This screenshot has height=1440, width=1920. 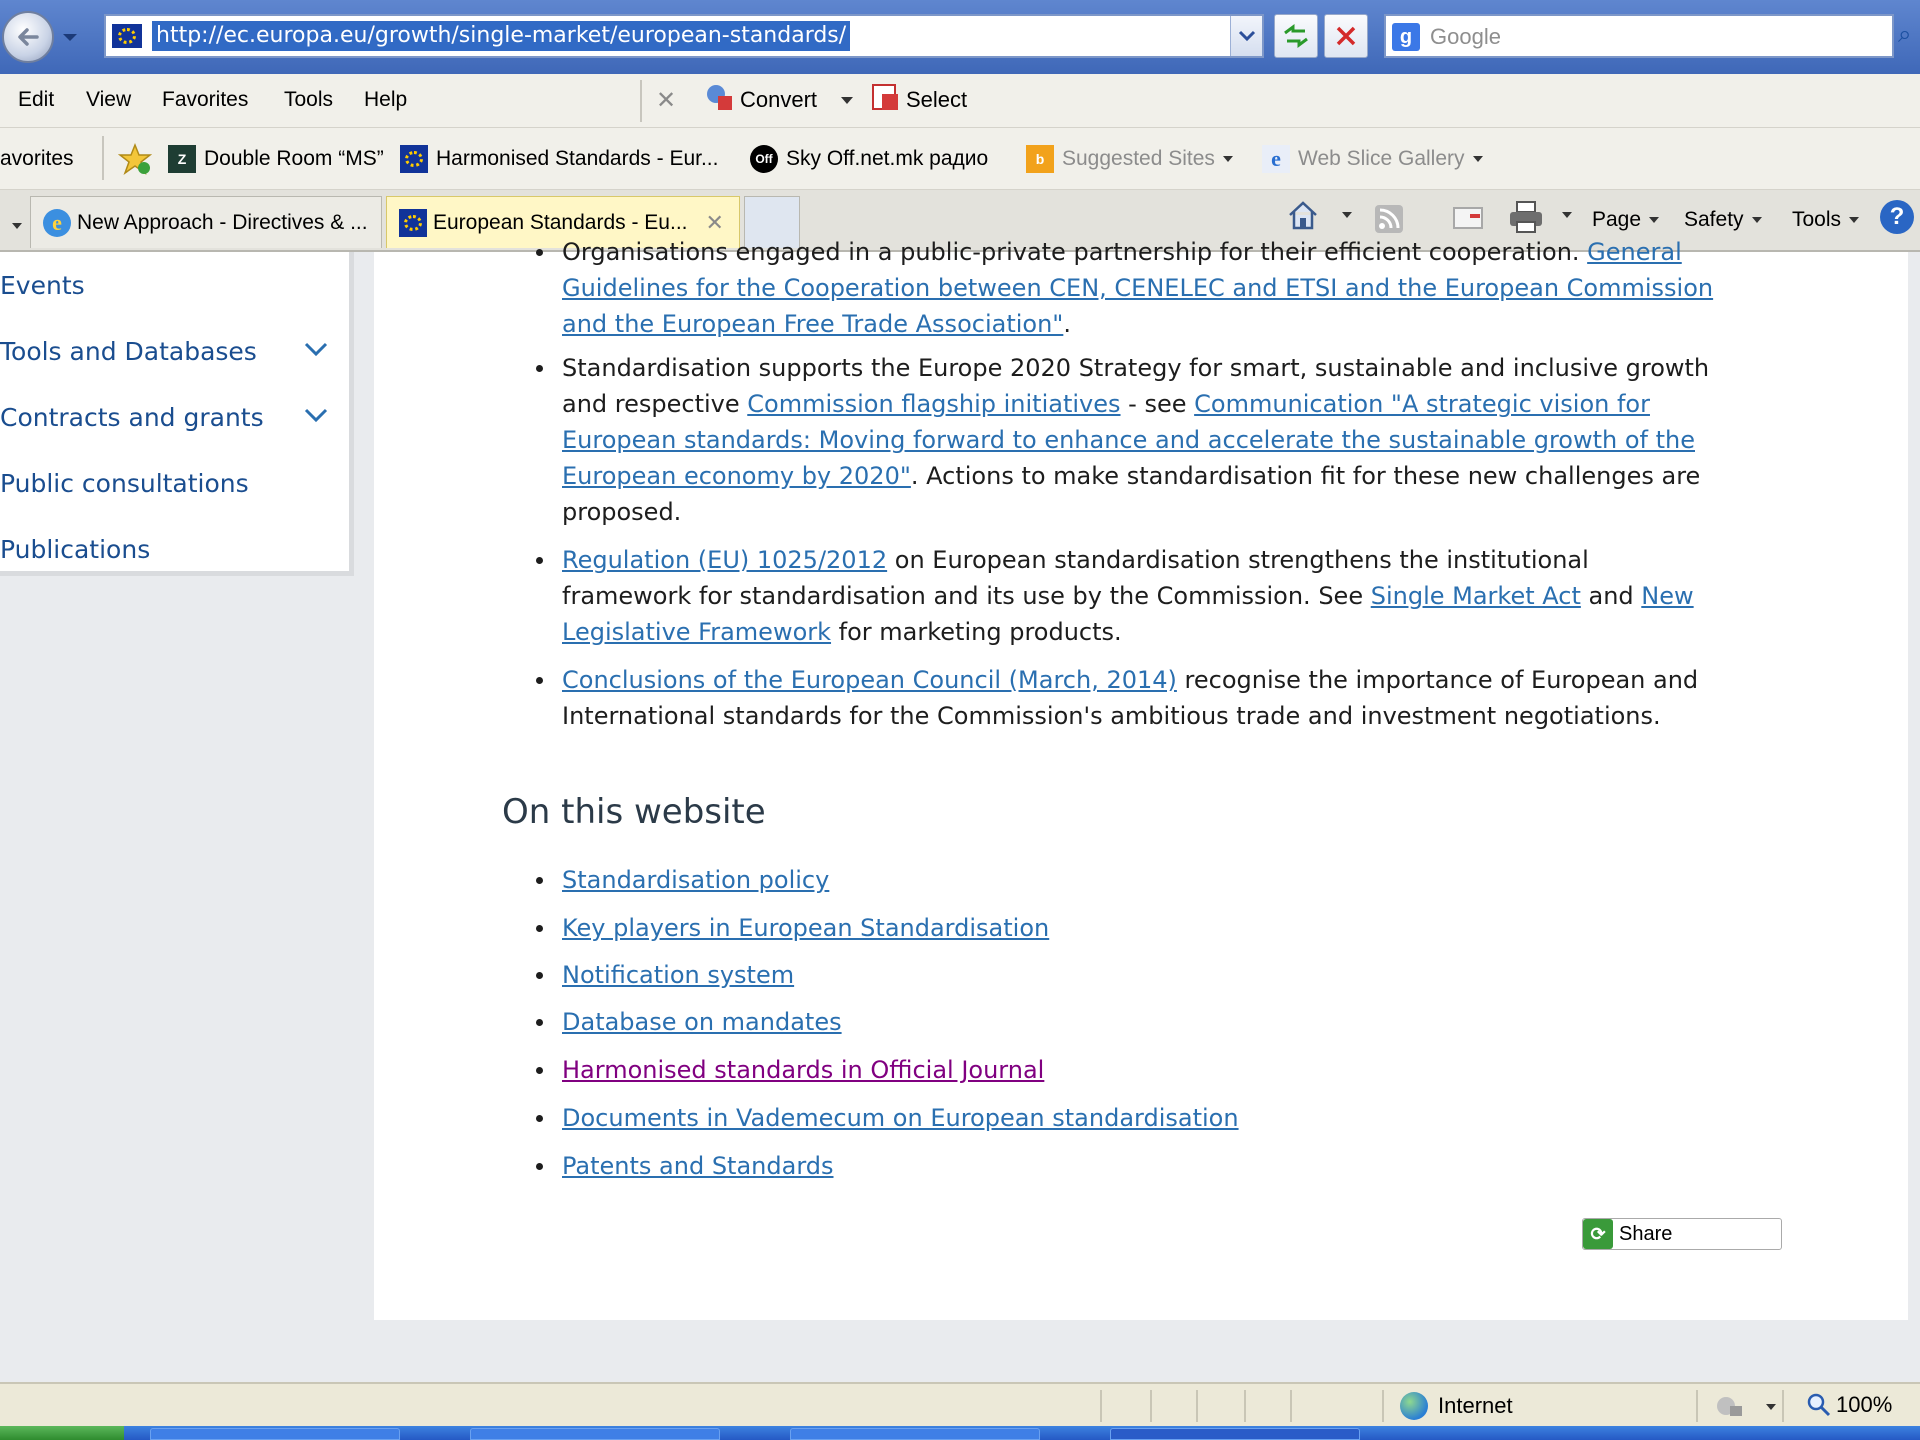 What do you see at coordinates (812, 324) in the screenshot?
I see `general-guidelines-link-end: and the European Free Trade Association"` at bounding box center [812, 324].